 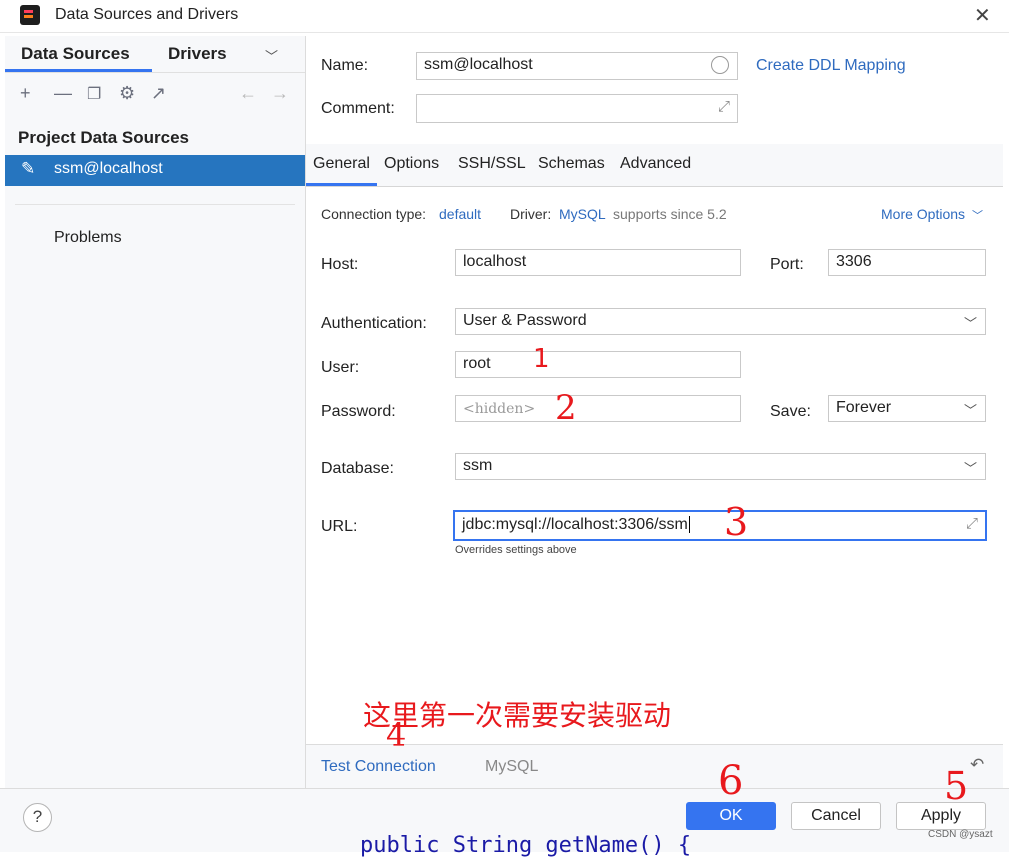 I want to click on data-source-item-selected: ✎ ssm@localhost, so click(x=155, y=170).